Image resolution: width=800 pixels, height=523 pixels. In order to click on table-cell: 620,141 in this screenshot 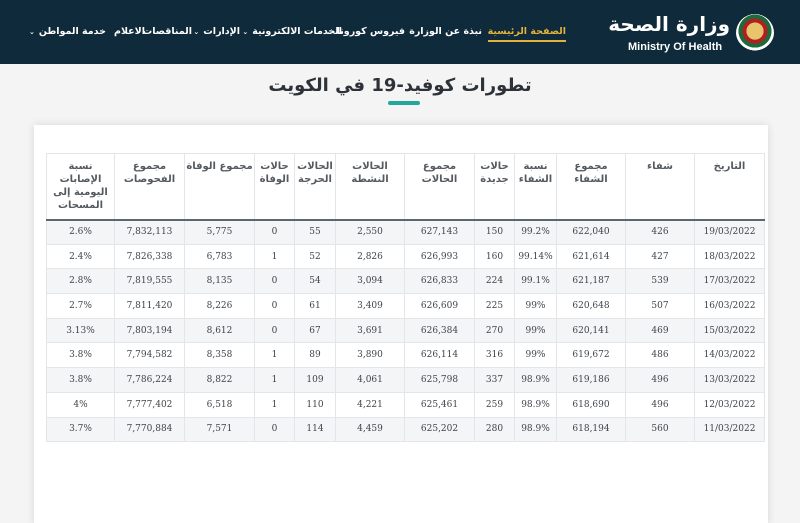, I will do `click(591, 330)`.